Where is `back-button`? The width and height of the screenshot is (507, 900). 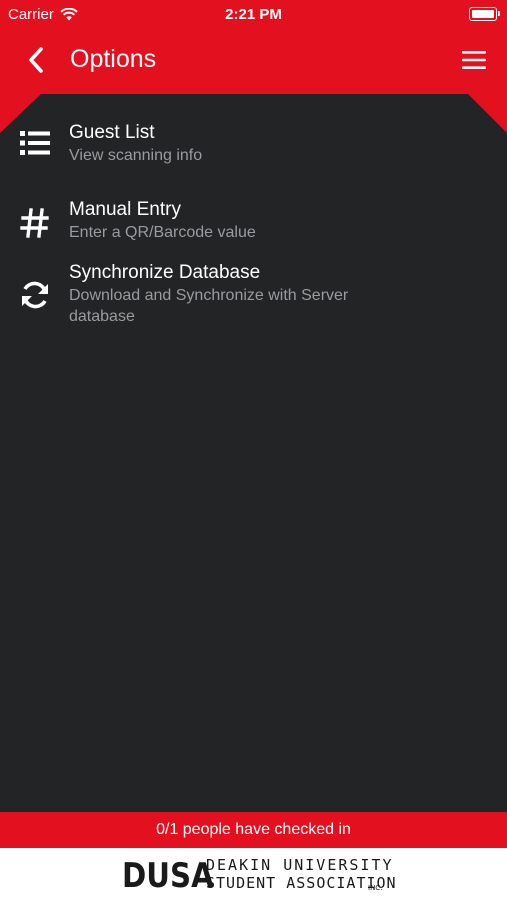
back-button is located at coordinates (36, 60).